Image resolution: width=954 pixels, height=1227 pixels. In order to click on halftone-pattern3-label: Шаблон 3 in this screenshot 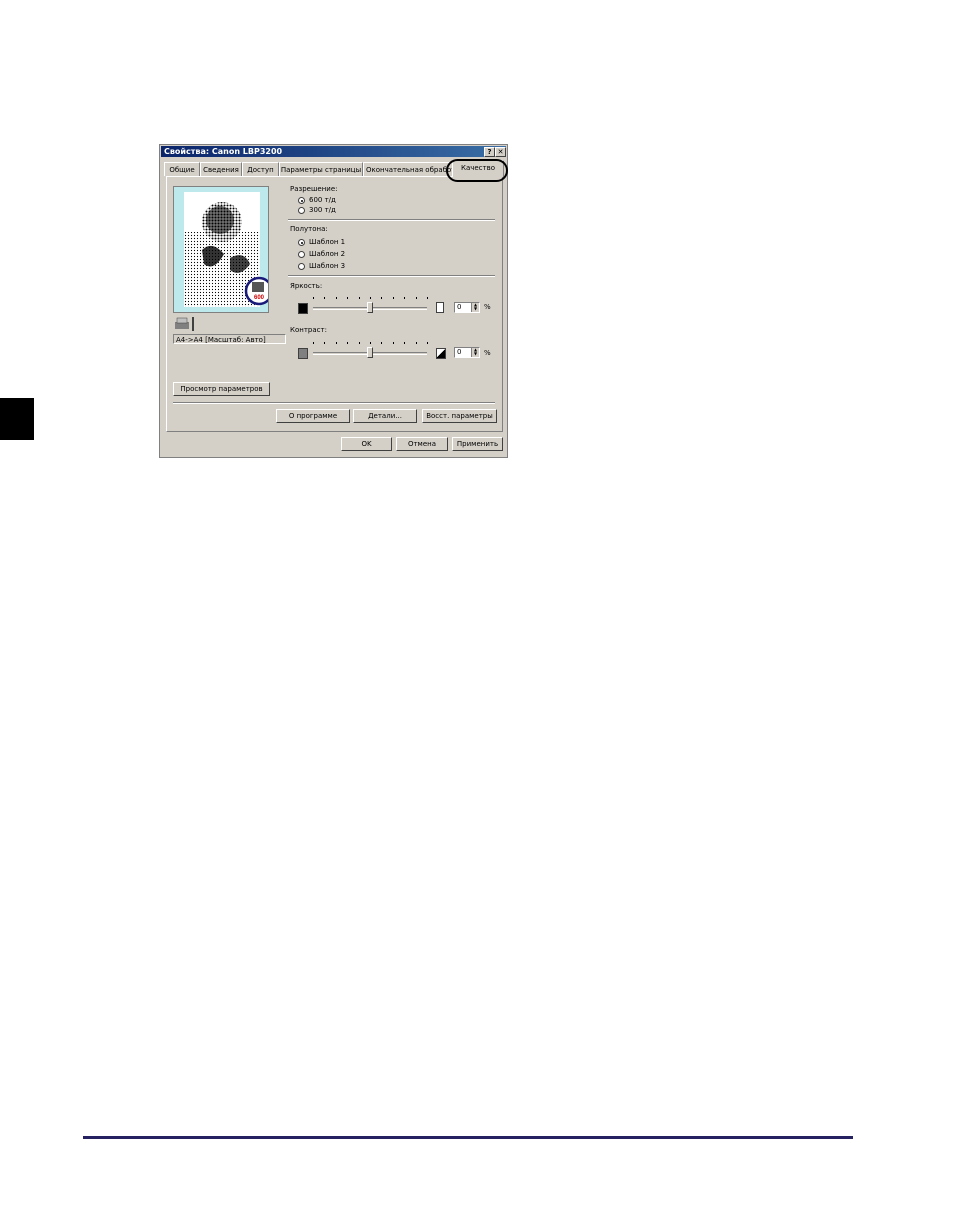, I will do `click(327, 266)`.